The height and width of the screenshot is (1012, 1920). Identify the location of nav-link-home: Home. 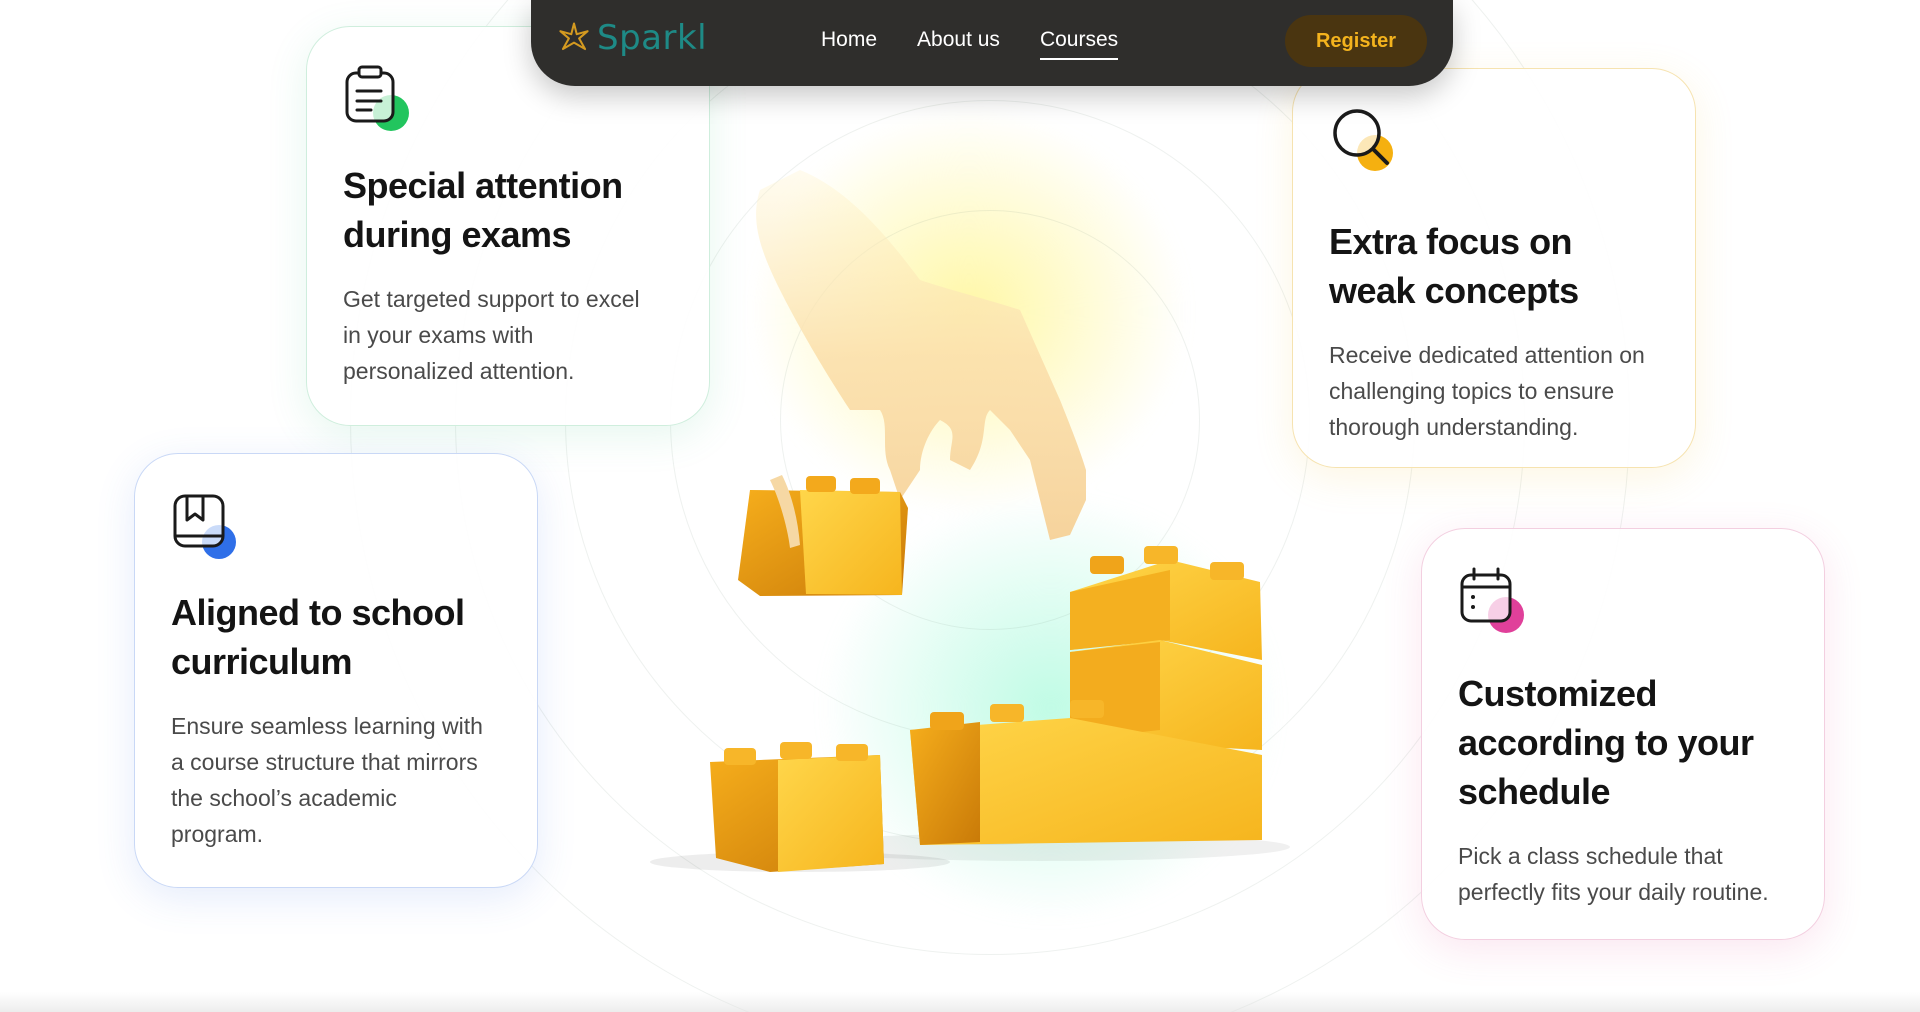
(849, 44).